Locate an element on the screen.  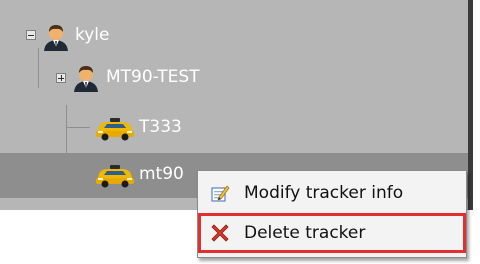
node-label: T333 is located at coordinates (160, 127).